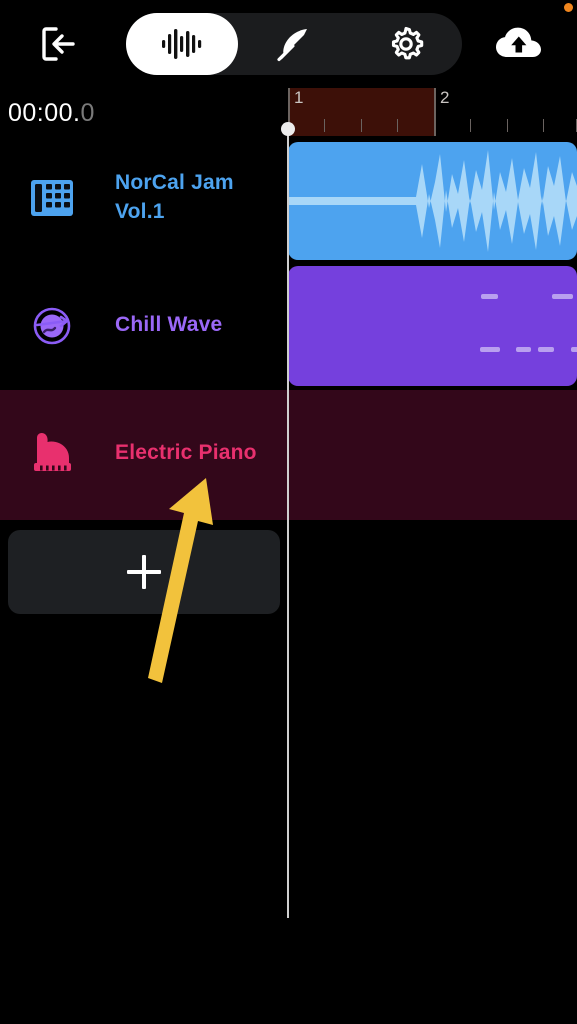 The height and width of the screenshot is (1024, 577). I want to click on timeline-ruler: 1 2, so click(432, 112).